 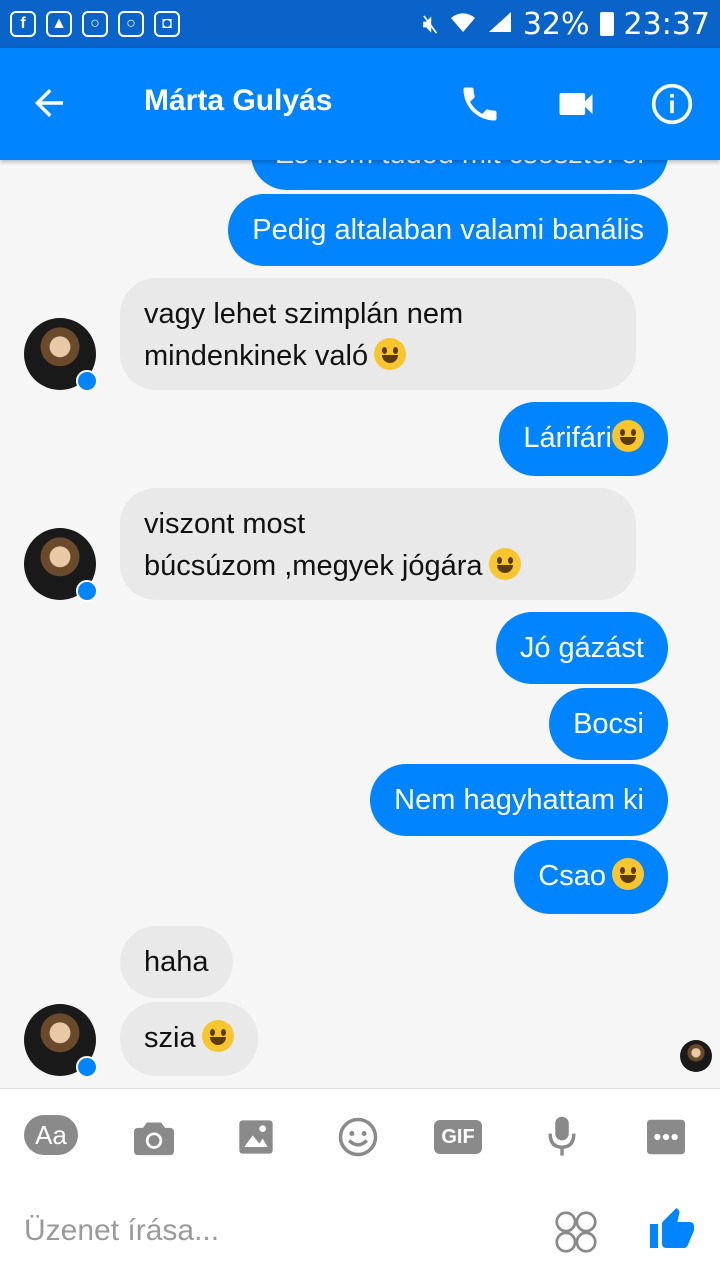 What do you see at coordinates (666, 24) in the screenshot?
I see `clock: 23:37` at bounding box center [666, 24].